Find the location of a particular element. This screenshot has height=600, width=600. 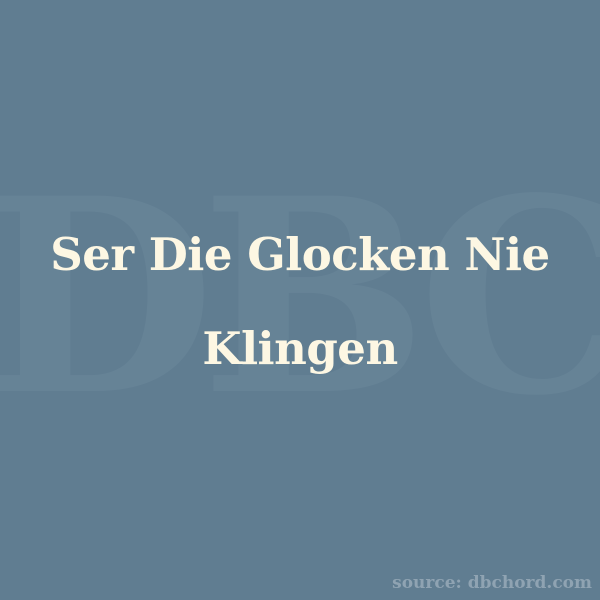

source-caption: source: dbchord.com is located at coordinates (492, 583).